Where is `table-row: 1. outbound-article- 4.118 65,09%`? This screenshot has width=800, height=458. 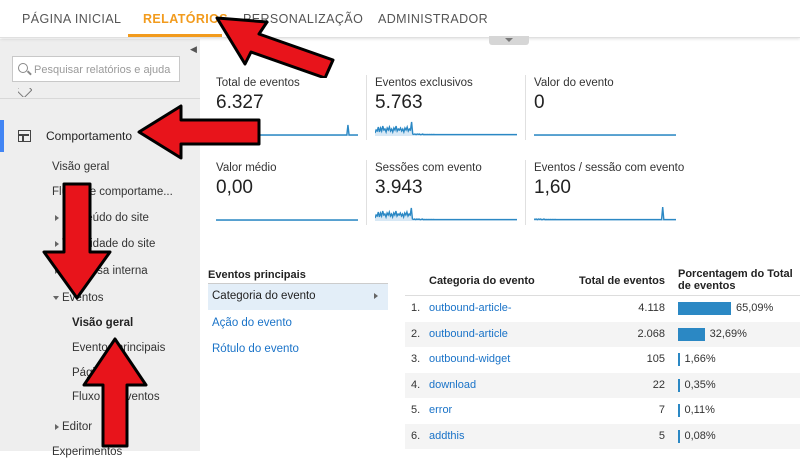
table-row: 1. outbound-article- 4.118 65,09% is located at coordinates (602, 308).